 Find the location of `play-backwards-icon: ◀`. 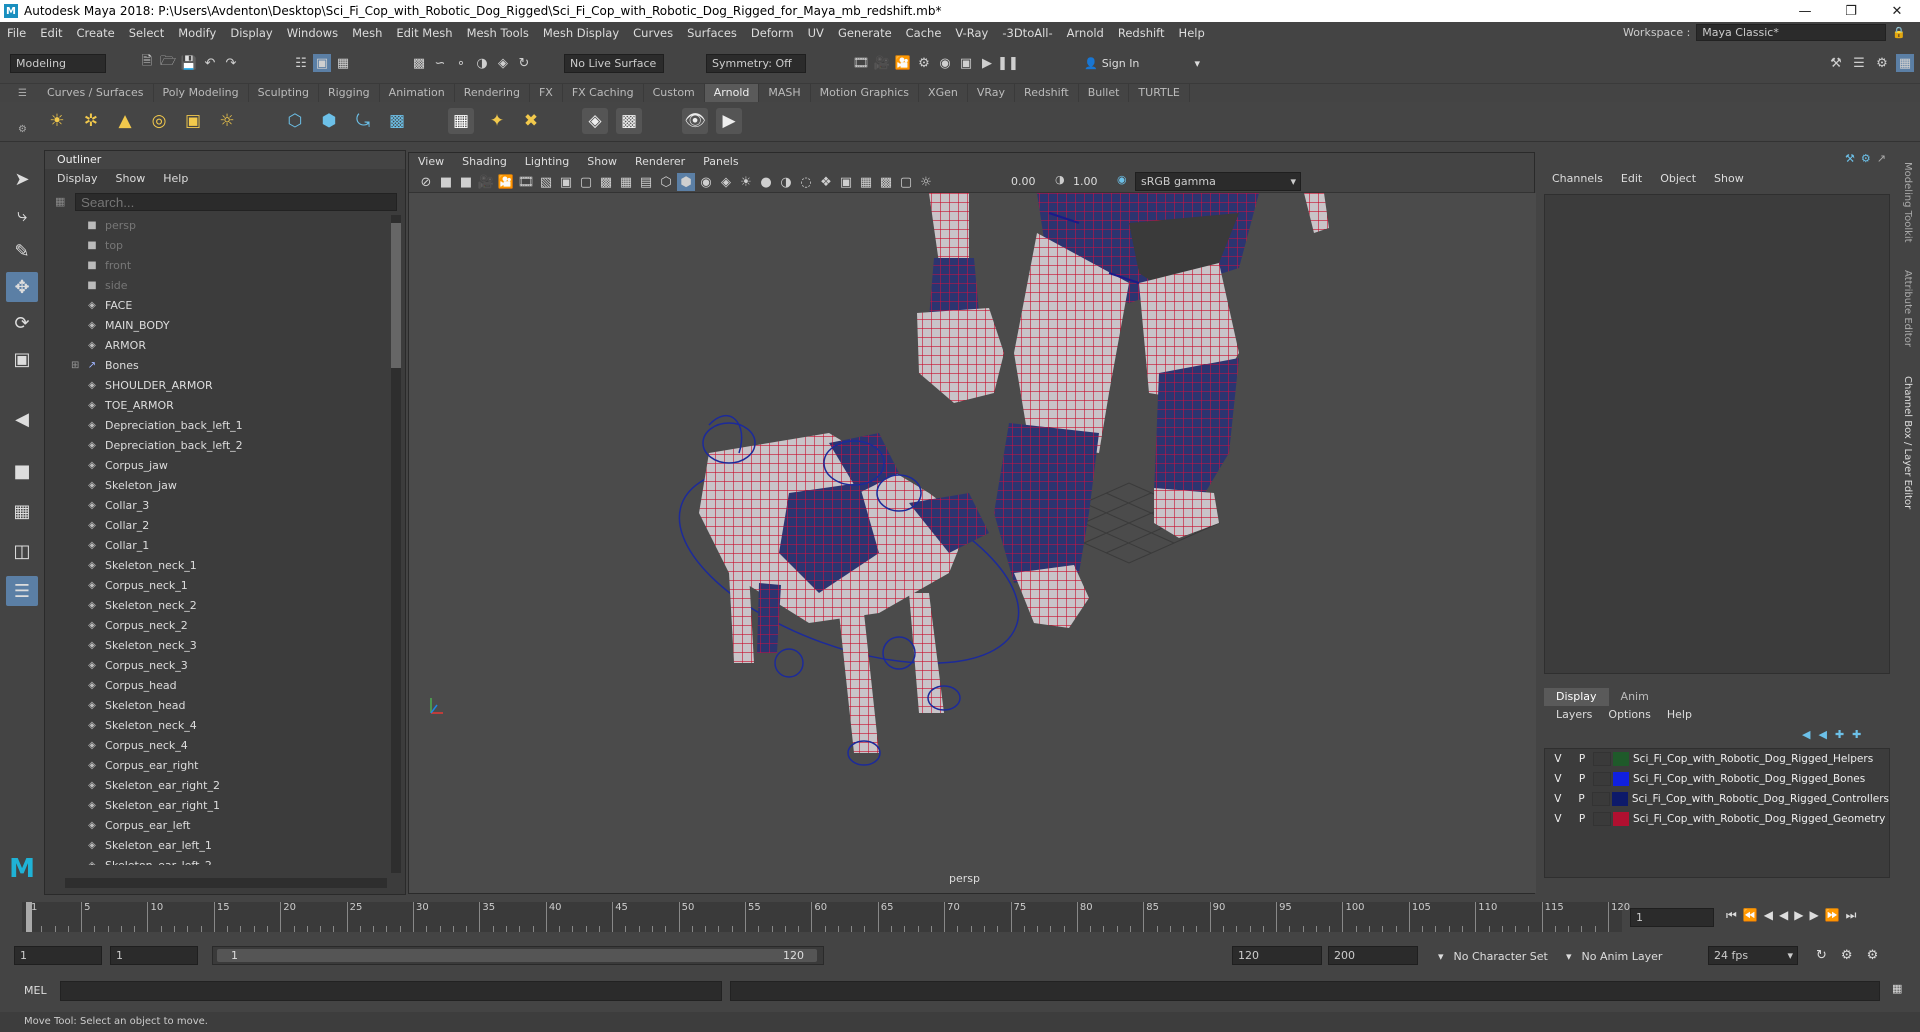

play-backwards-icon: ◀ is located at coordinates (1783, 915).